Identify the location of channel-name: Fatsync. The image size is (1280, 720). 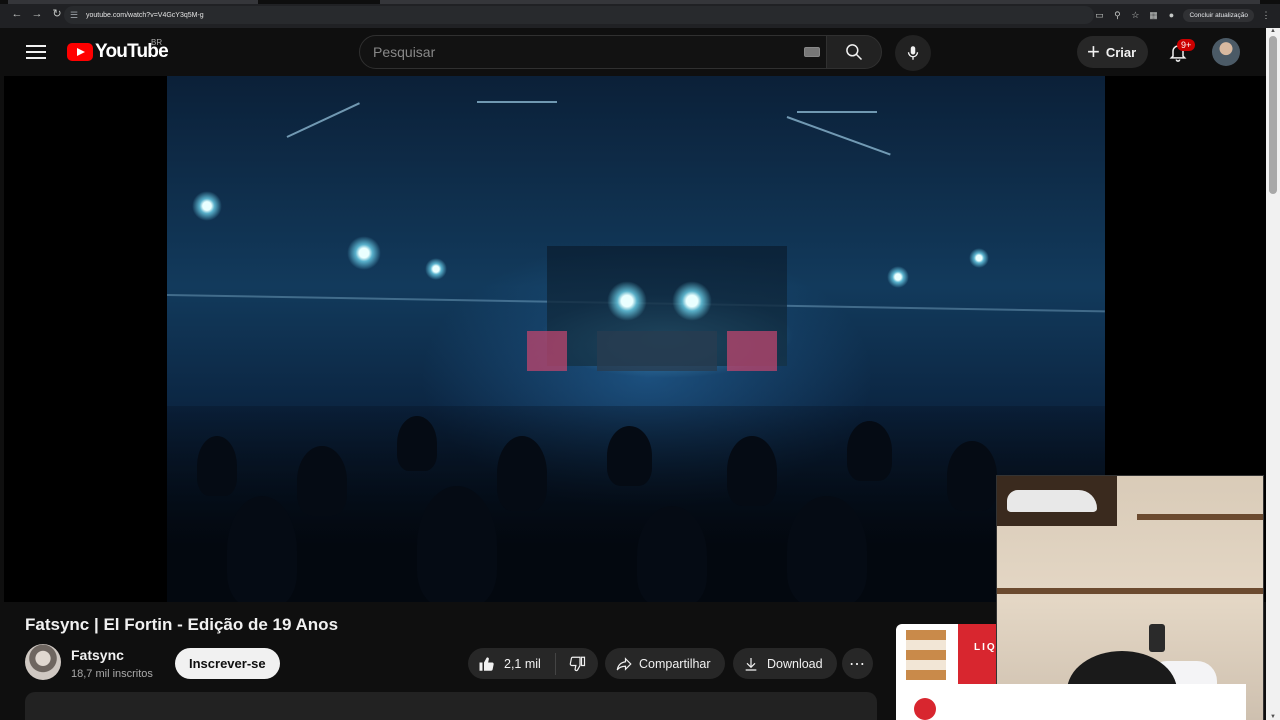
(97, 655).